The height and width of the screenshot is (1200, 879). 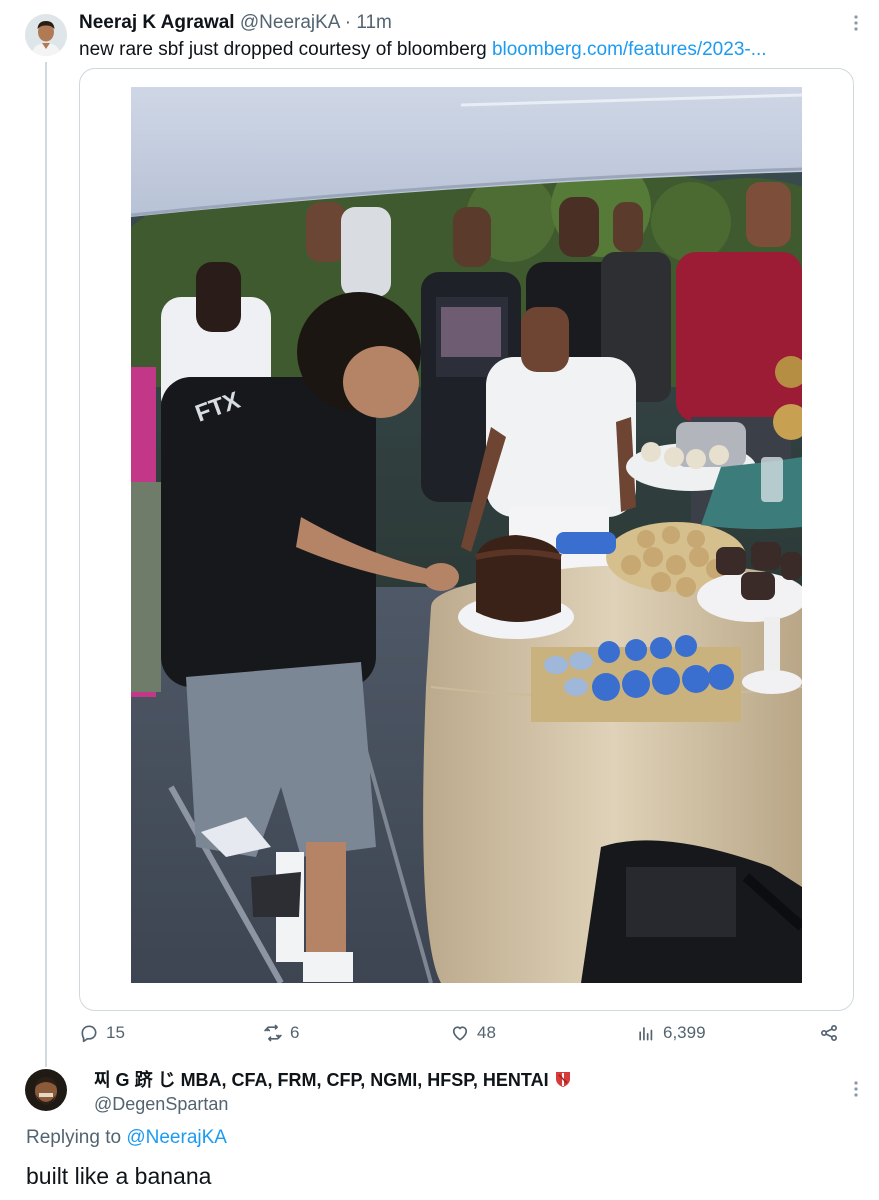 What do you see at coordinates (119, 1176) in the screenshot?
I see `reply-text: built like a banana` at bounding box center [119, 1176].